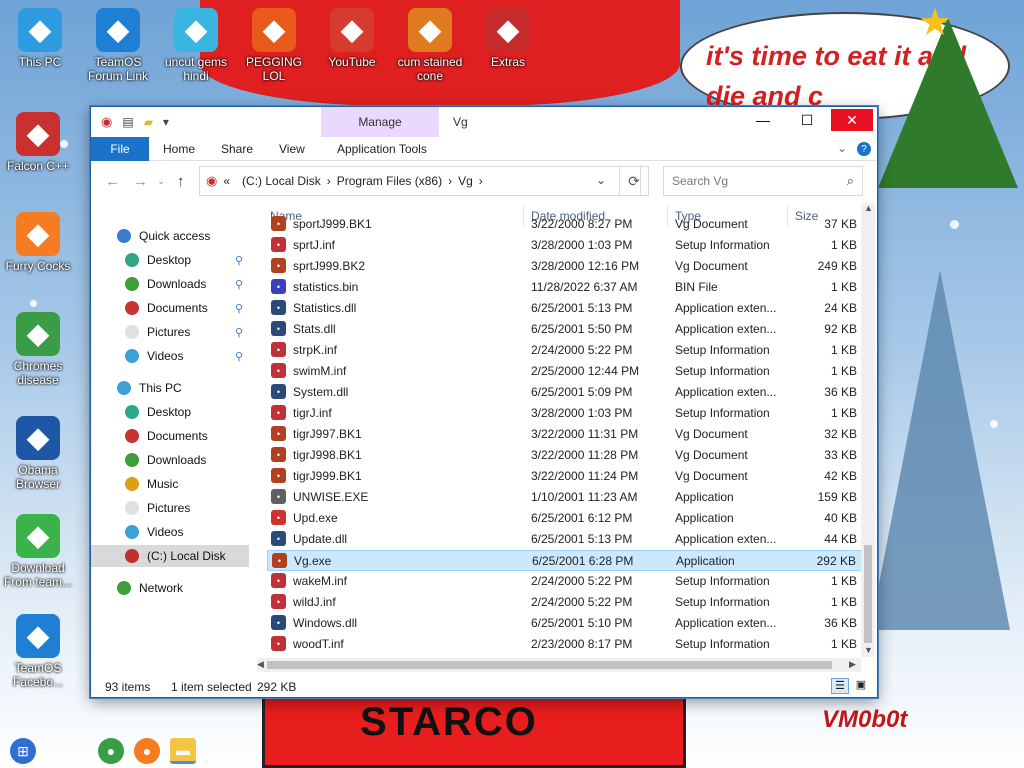 The image size is (1024, 768). I want to click on ribbon-expand-icon: ⌄, so click(842, 148).